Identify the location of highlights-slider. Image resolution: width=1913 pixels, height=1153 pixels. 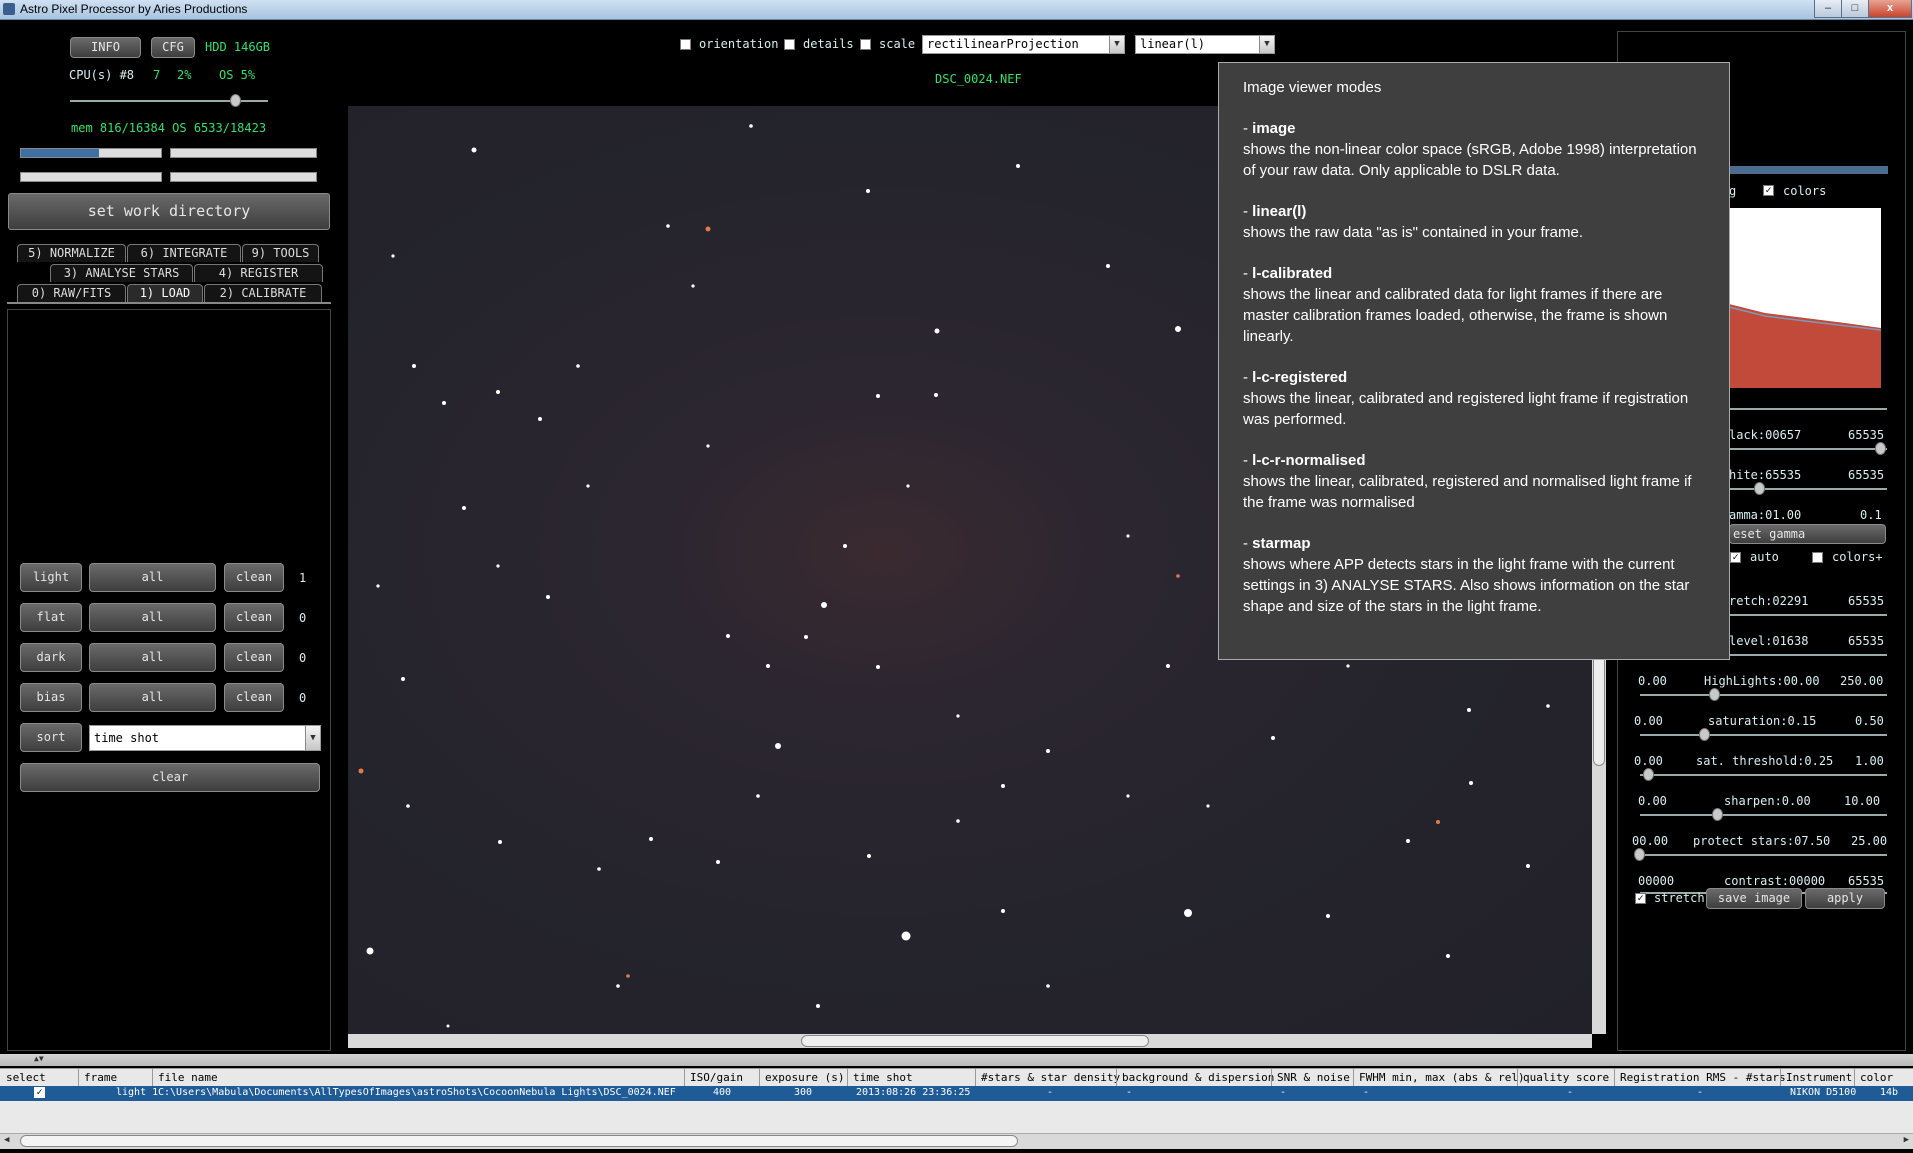
(1763, 695).